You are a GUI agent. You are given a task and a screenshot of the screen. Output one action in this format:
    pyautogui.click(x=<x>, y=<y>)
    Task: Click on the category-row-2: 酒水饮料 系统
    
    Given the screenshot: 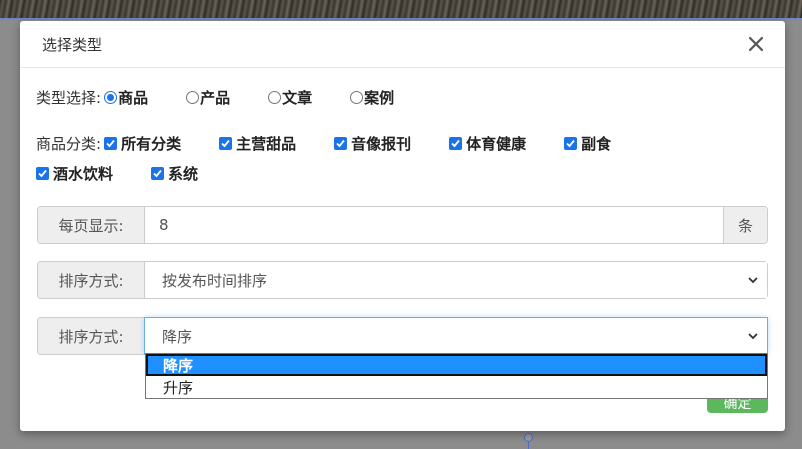 What is the action you would take?
    pyautogui.click(x=117, y=173)
    